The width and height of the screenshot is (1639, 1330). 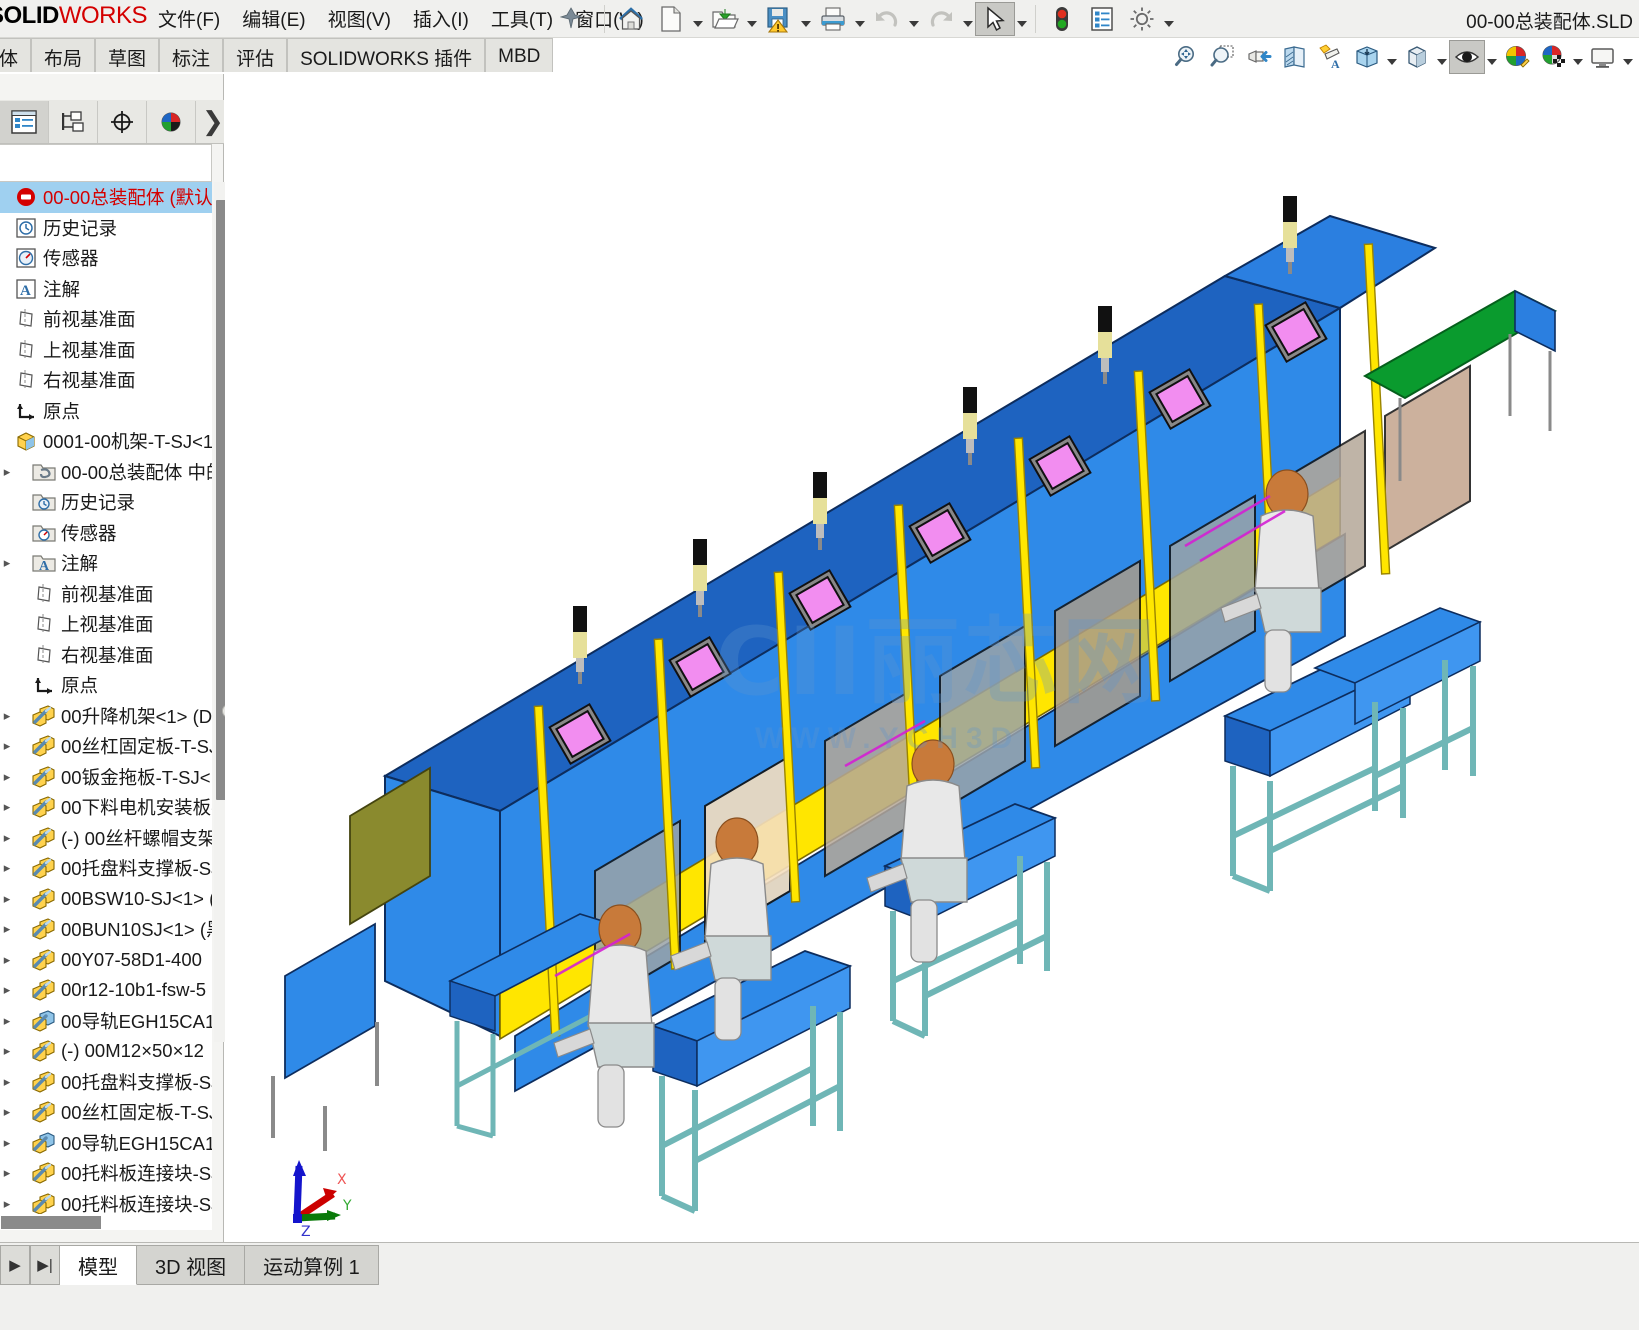 I want to click on bottom-tab-nav-prev-icon: ▶, so click(x=15, y=1265).